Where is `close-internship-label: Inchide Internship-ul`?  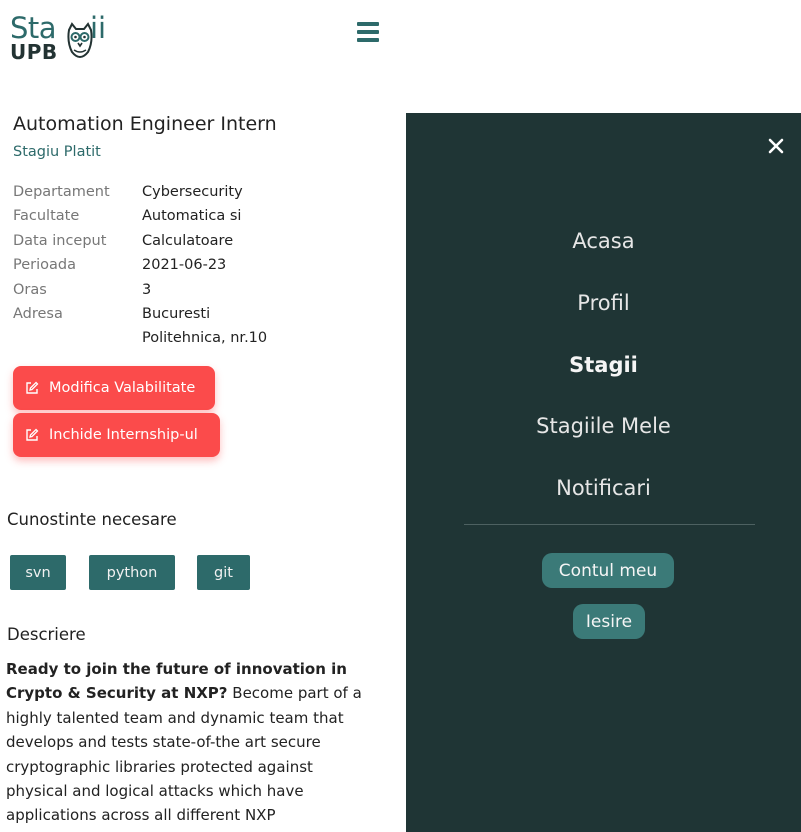 close-internship-label: Inchide Internship-ul is located at coordinates (123, 435).